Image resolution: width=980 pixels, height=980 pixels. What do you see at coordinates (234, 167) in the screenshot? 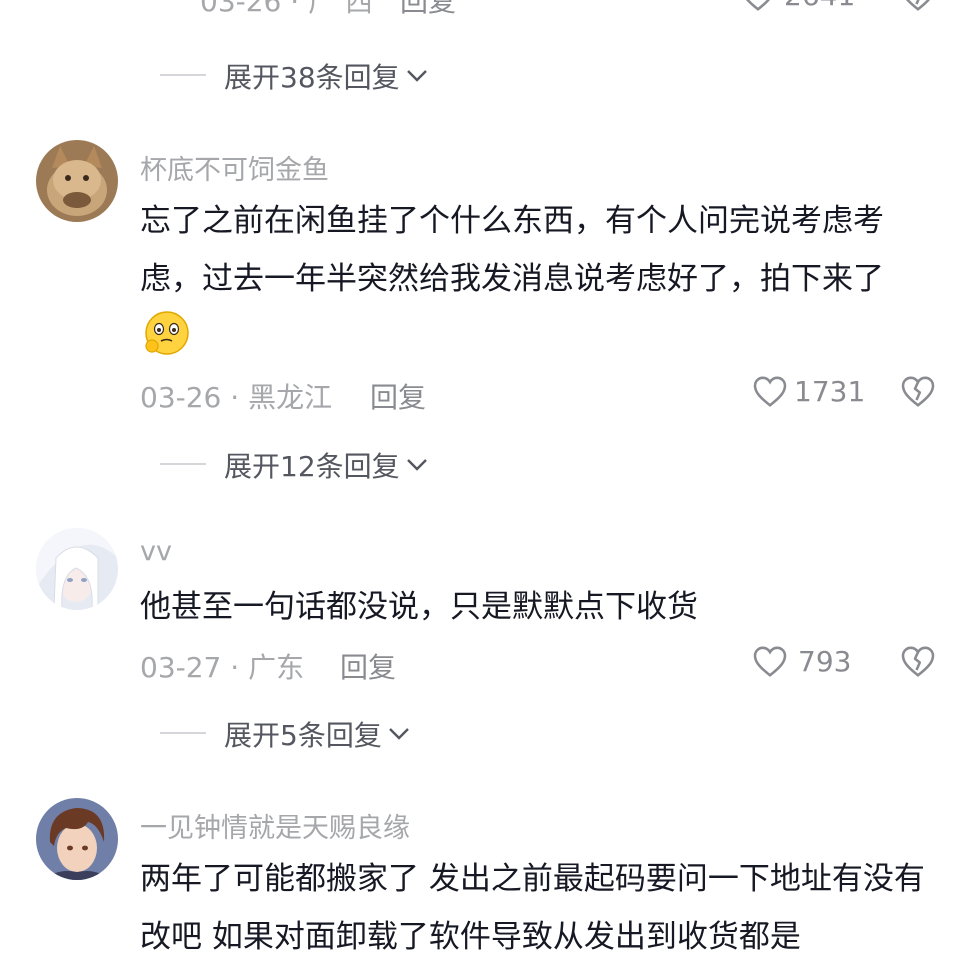
I see `comment-username: 杯底不可饲金鱼` at bounding box center [234, 167].